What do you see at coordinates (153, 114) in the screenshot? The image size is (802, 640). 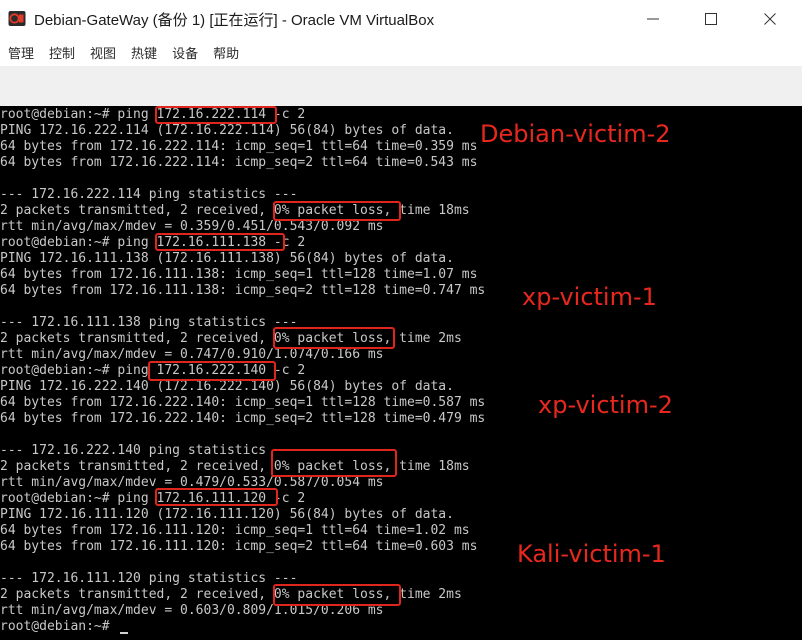 I see `terminal-line: root@debian:~# ping 172.16.222.114 -c 2` at bounding box center [153, 114].